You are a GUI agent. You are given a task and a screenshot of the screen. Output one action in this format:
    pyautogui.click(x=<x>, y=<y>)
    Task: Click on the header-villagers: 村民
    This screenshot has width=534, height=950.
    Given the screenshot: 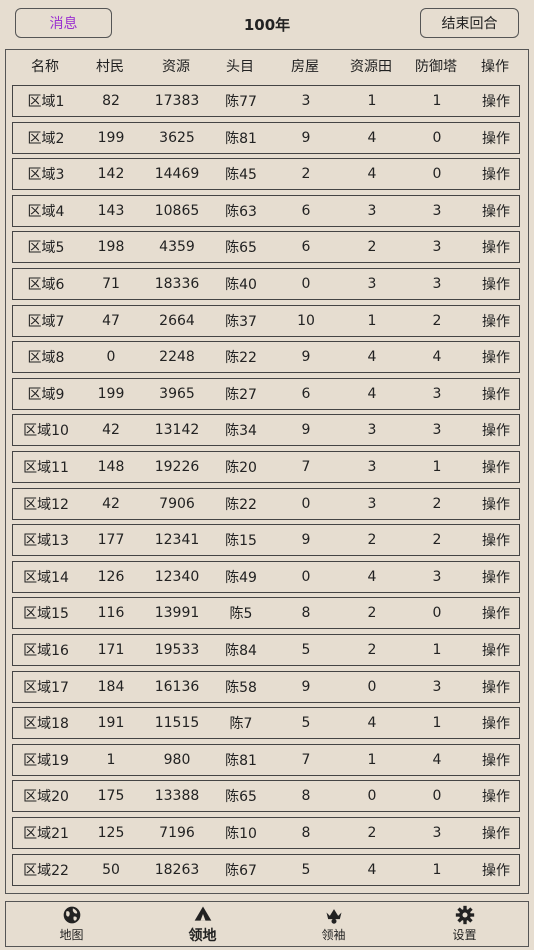 What is the action you would take?
    pyautogui.click(x=110, y=67)
    